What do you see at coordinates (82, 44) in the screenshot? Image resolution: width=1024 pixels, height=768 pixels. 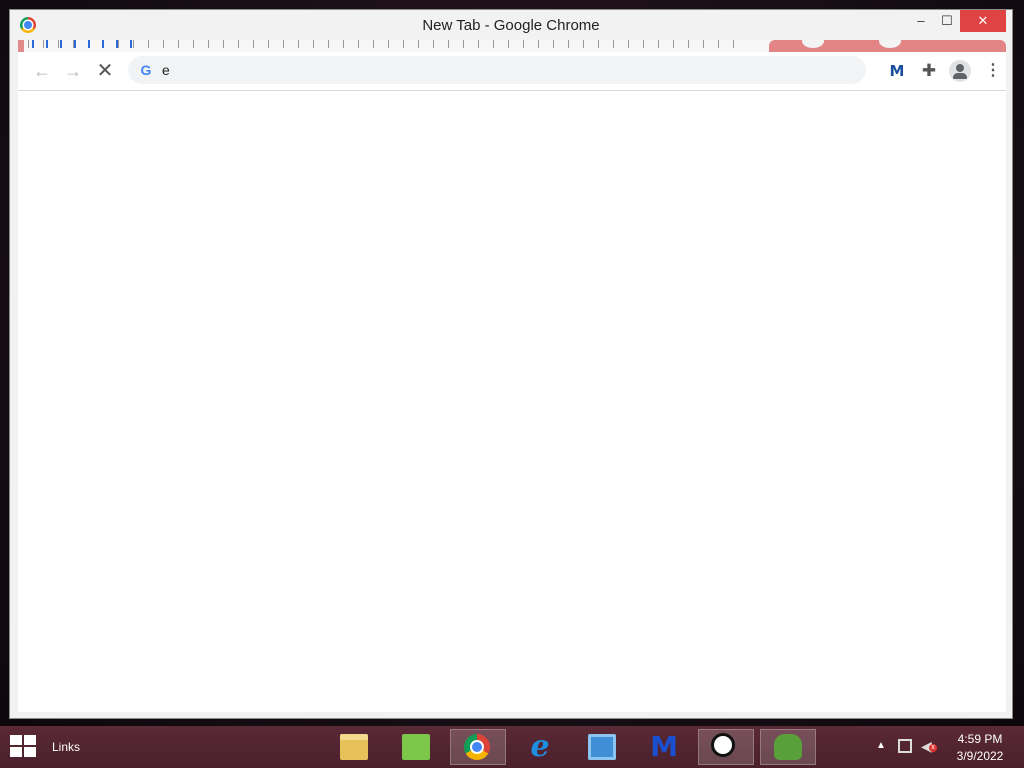 I see `tab-strip-marks` at bounding box center [82, 44].